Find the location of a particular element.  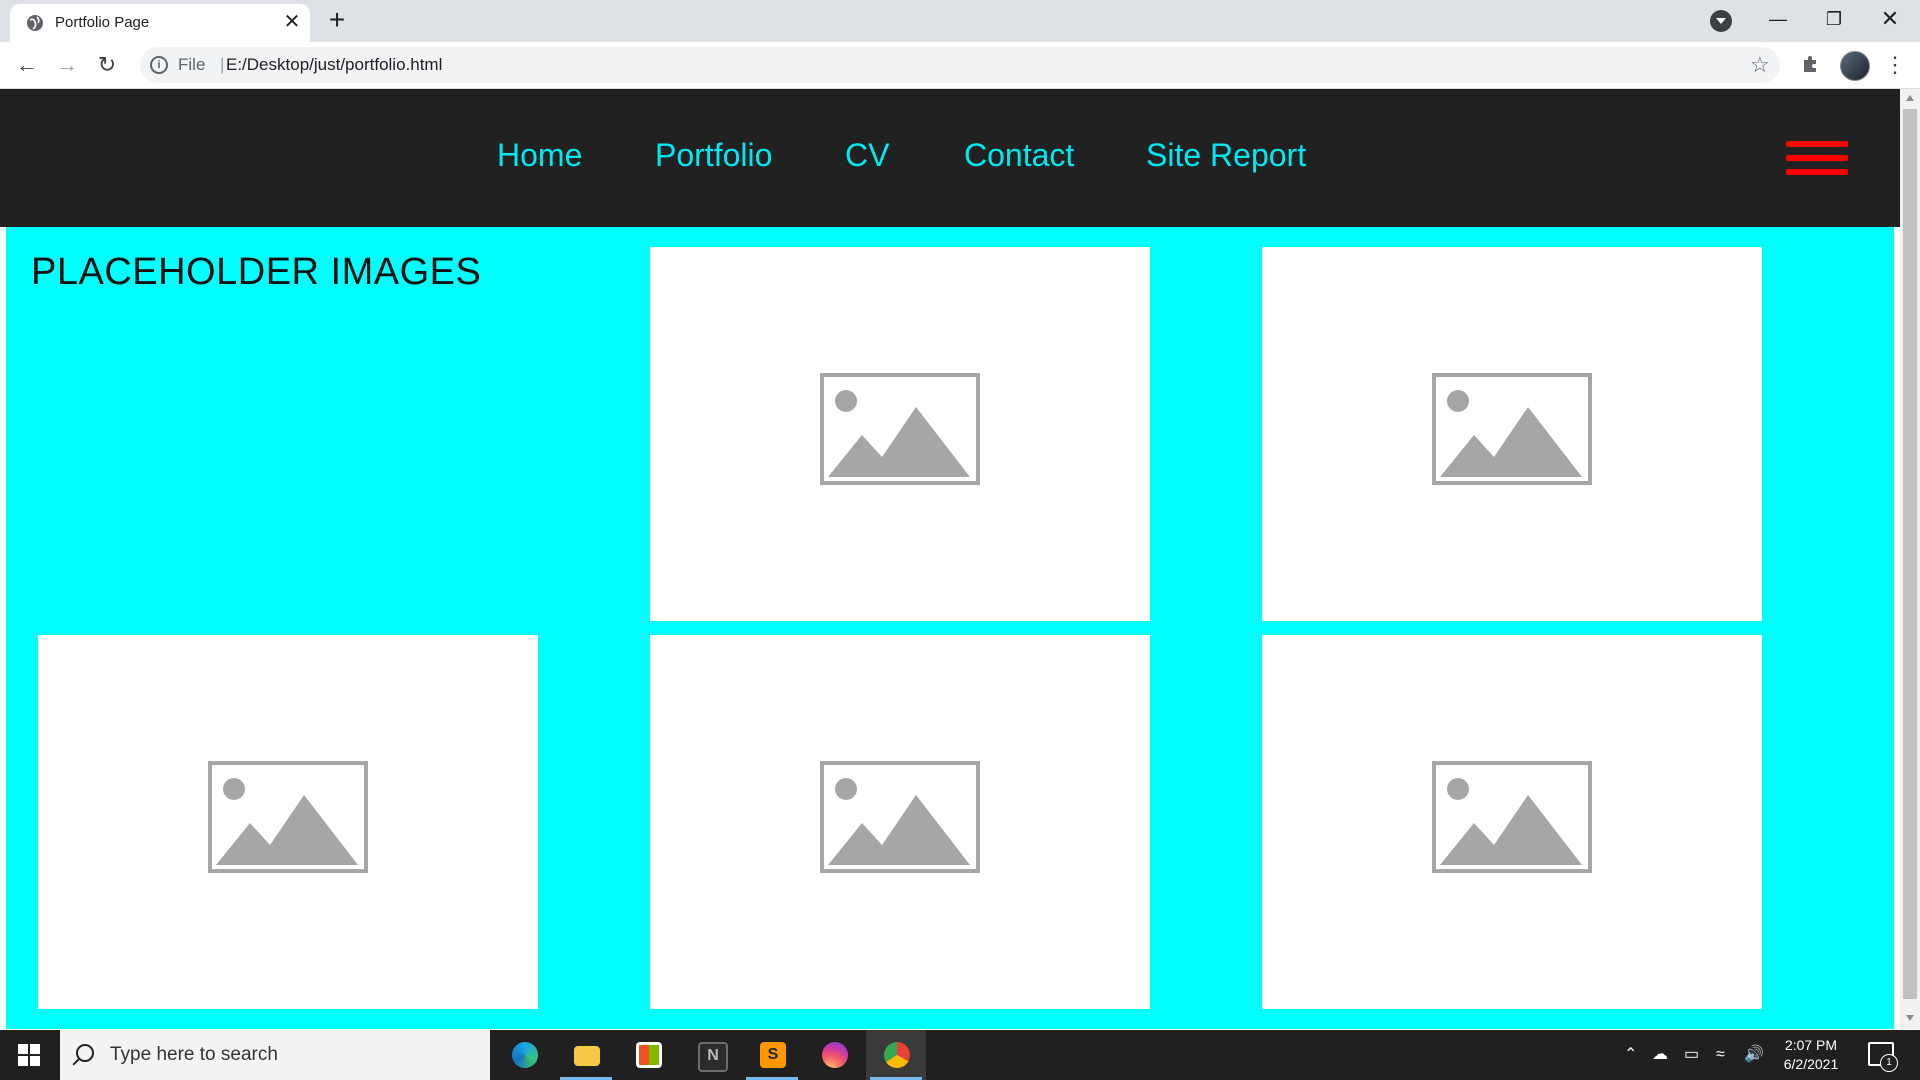

profile-avatar is located at coordinates (1855, 66).